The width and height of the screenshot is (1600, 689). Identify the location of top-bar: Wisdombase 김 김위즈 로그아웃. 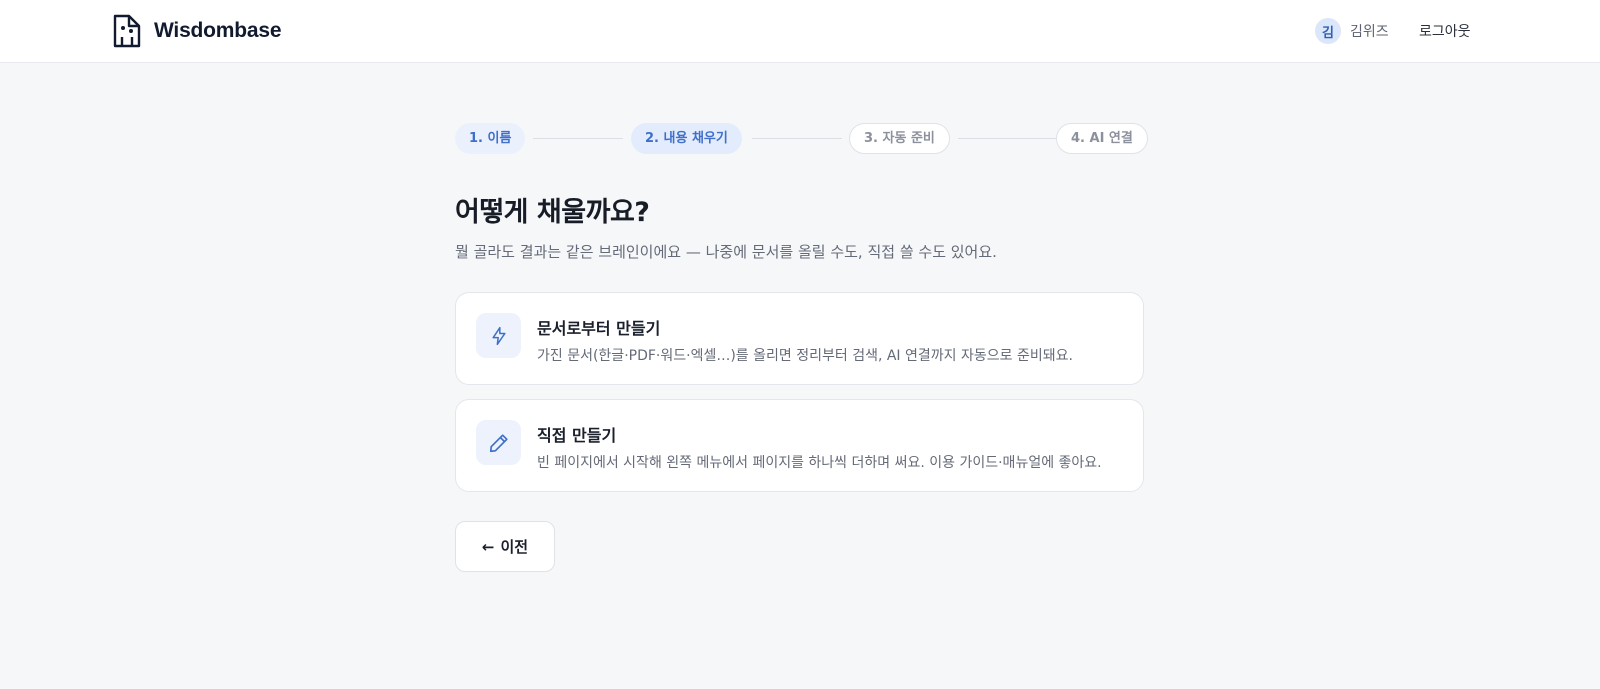
(800, 31).